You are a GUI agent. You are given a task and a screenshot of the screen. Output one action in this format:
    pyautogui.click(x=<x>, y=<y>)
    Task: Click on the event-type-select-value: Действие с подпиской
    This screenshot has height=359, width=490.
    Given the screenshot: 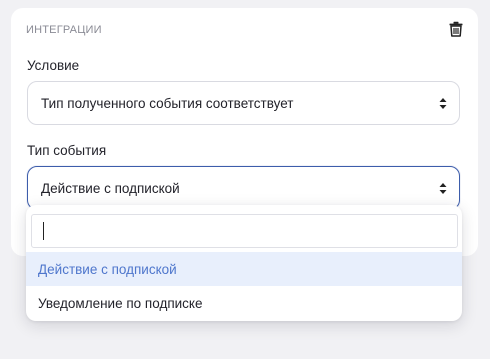 What is the action you would take?
    pyautogui.click(x=110, y=188)
    